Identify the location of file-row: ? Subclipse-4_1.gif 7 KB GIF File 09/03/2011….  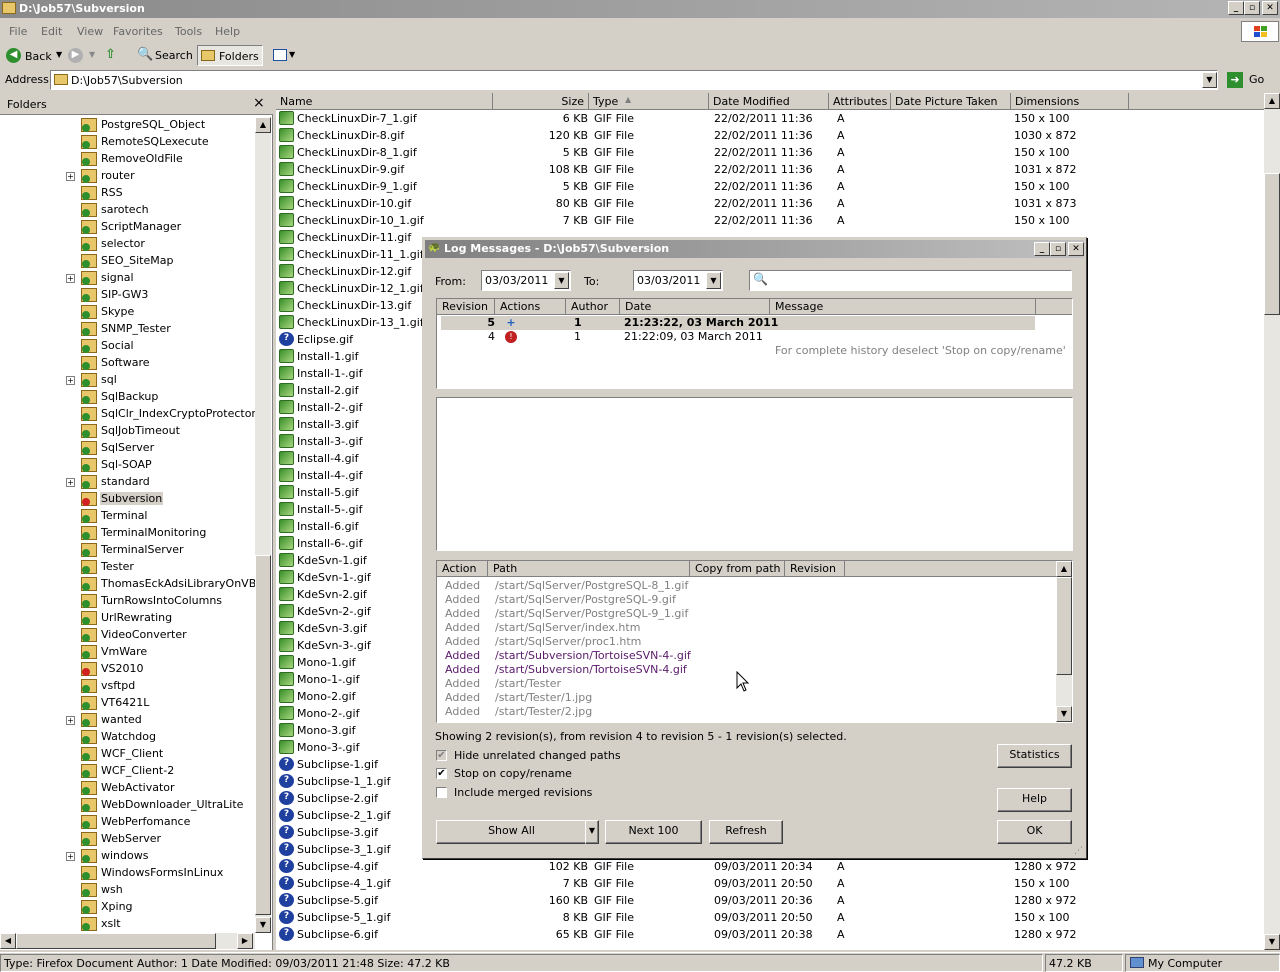
(770, 883).